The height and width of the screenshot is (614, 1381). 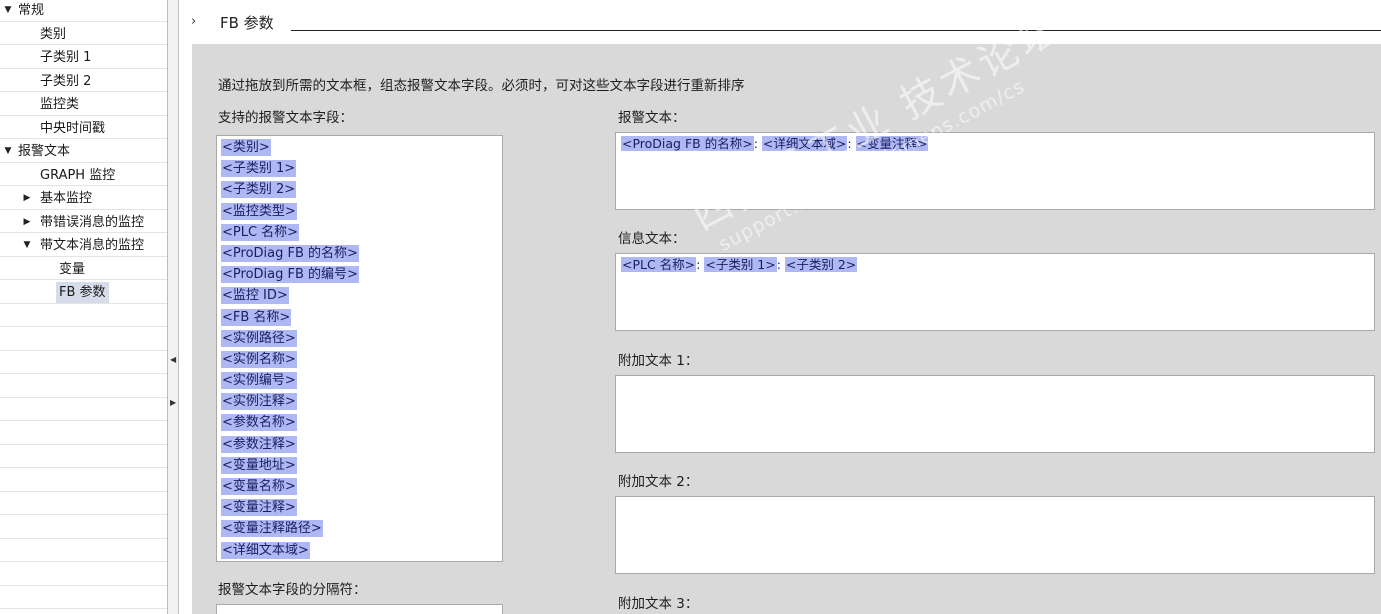 What do you see at coordinates (247, 23) in the screenshot?
I see `section-title: FB 参数` at bounding box center [247, 23].